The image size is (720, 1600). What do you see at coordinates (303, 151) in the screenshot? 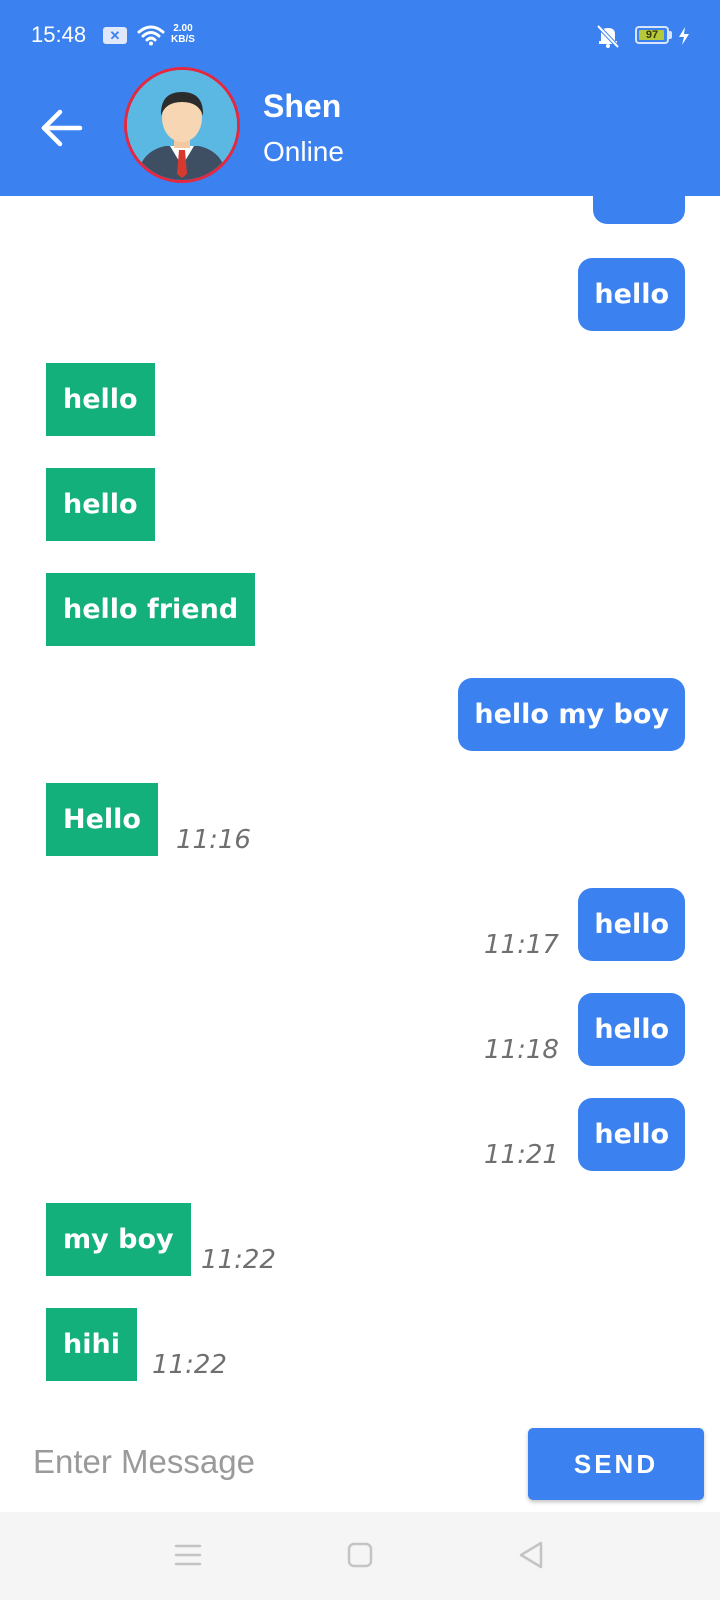
I see `contact-status: Online` at bounding box center [303, 151].